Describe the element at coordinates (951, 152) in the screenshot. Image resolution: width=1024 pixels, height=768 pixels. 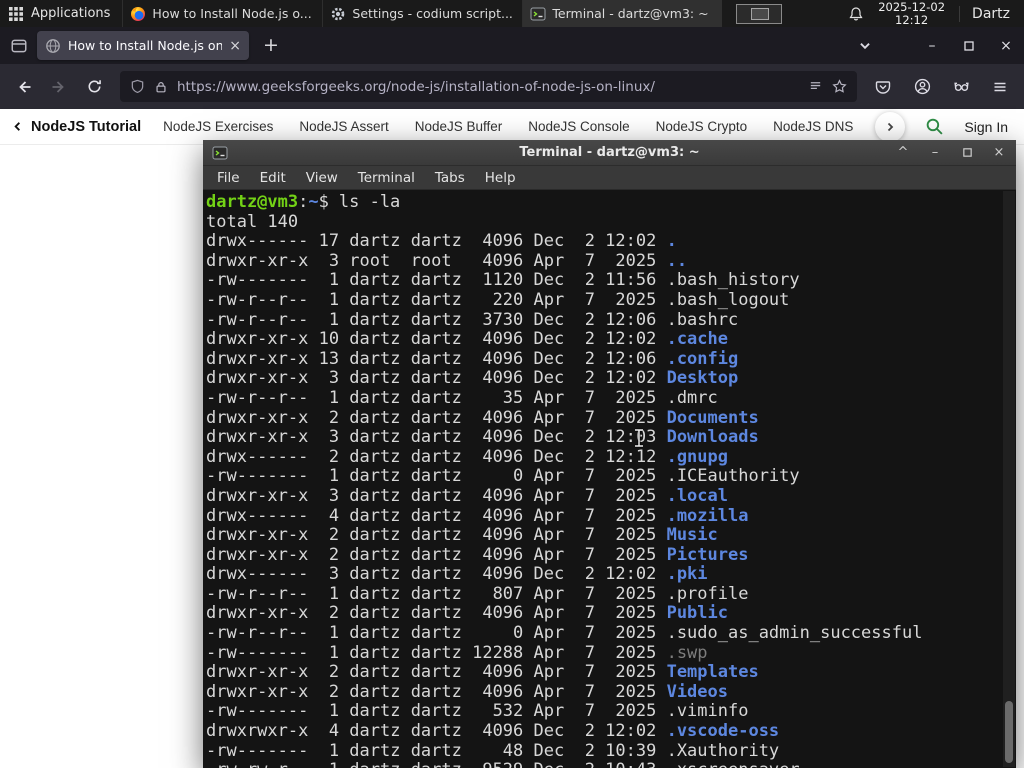
I see `terminal-window-controls: ^ – ×` at that location.